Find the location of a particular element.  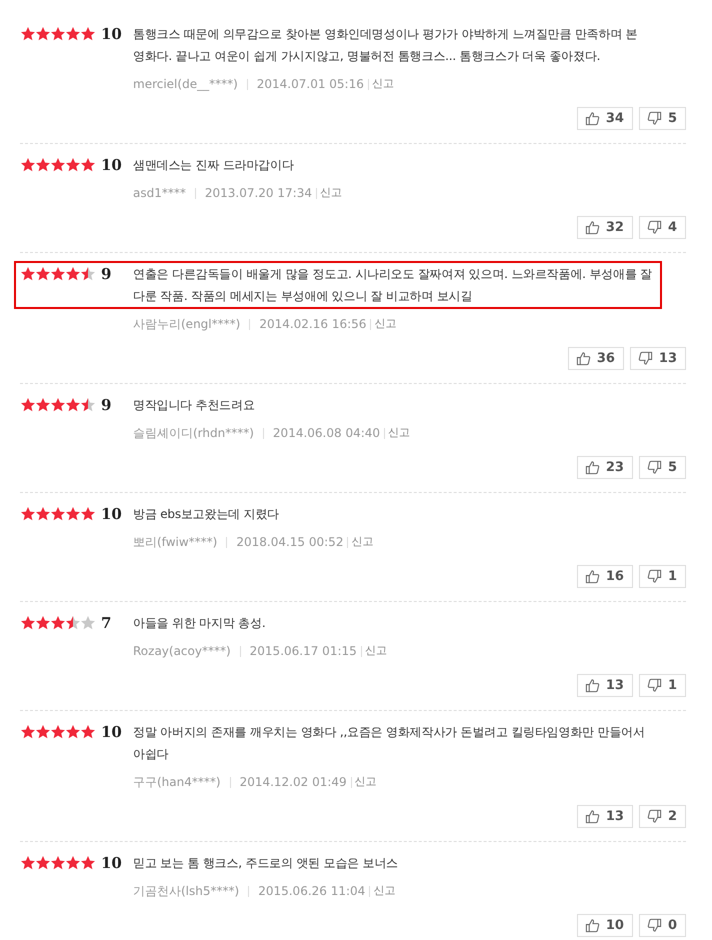

author-name: 사람누리(engl****) is located at coordinates (186, 324).